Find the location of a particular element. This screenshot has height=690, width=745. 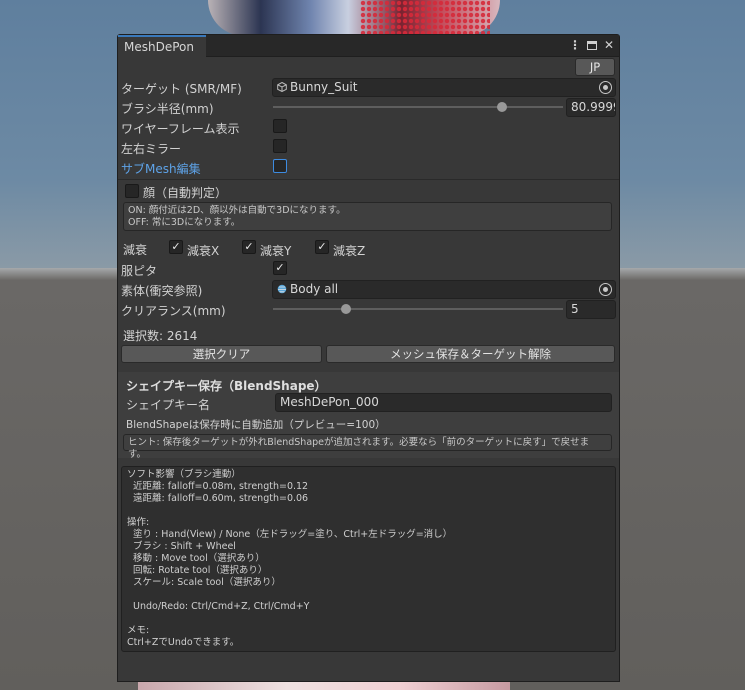

body-object-value: Body all is located at coordinates (314, 289).